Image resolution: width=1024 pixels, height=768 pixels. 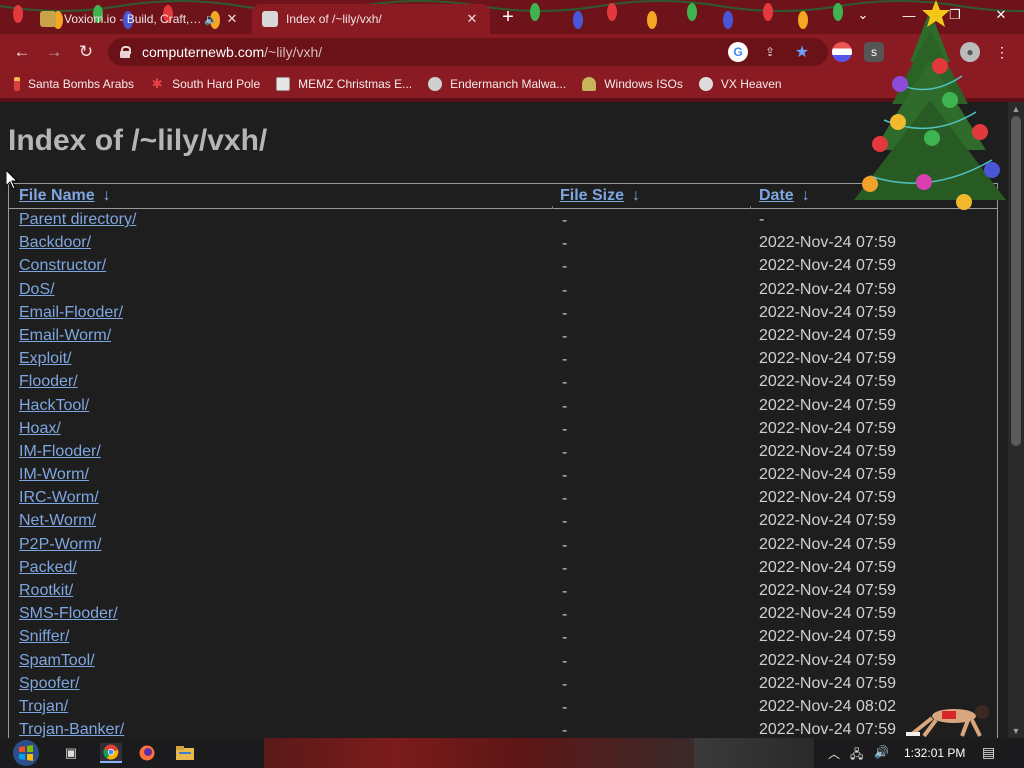 What do you see at coordinates (43, 707) in the screenshot?
I see `directory-link: Trojan/` at bounding box center [43, 707].